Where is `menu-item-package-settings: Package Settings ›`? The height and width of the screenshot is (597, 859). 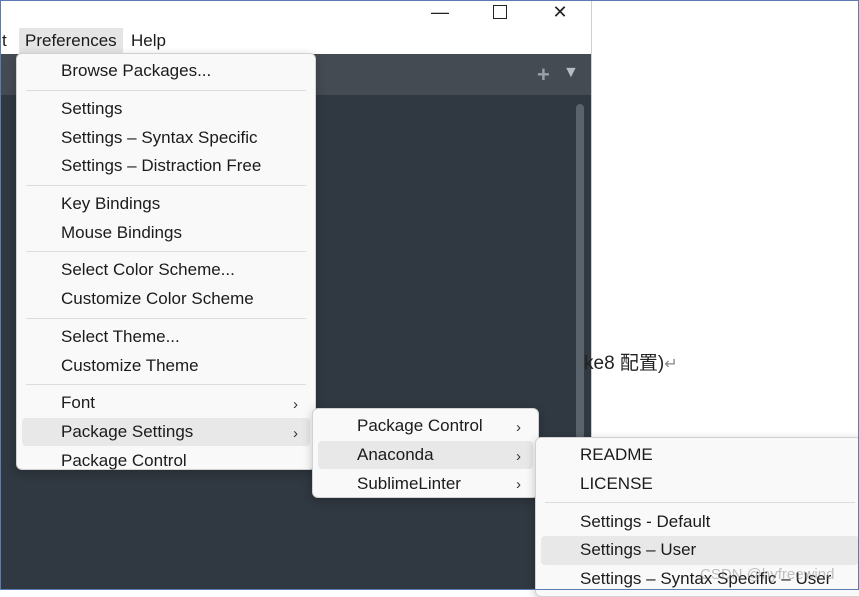
menu-item-package-settings: Package Settings › is located at coordinates (166, 432).